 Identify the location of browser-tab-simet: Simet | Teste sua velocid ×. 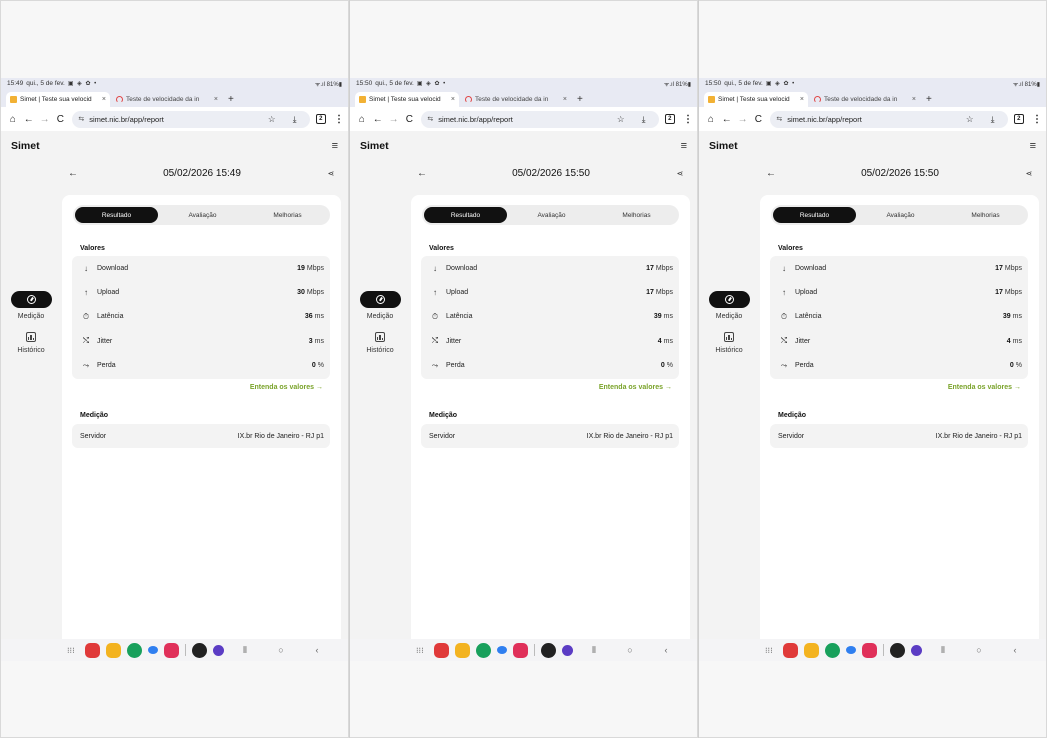
(407, 99).